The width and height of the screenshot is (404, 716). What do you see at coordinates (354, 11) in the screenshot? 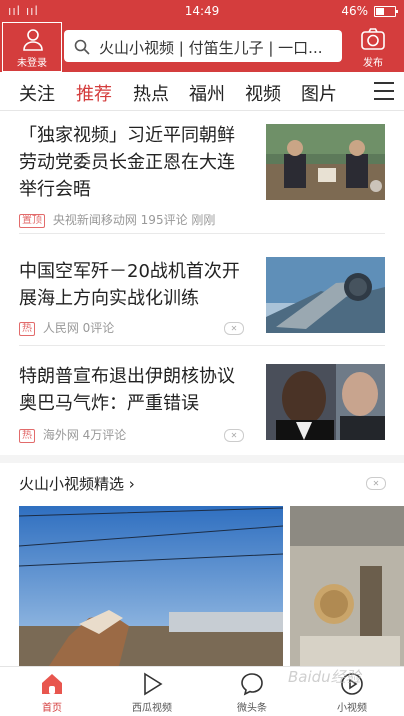
I see `battery-percent: 46%` at bounding box center [354, 11].